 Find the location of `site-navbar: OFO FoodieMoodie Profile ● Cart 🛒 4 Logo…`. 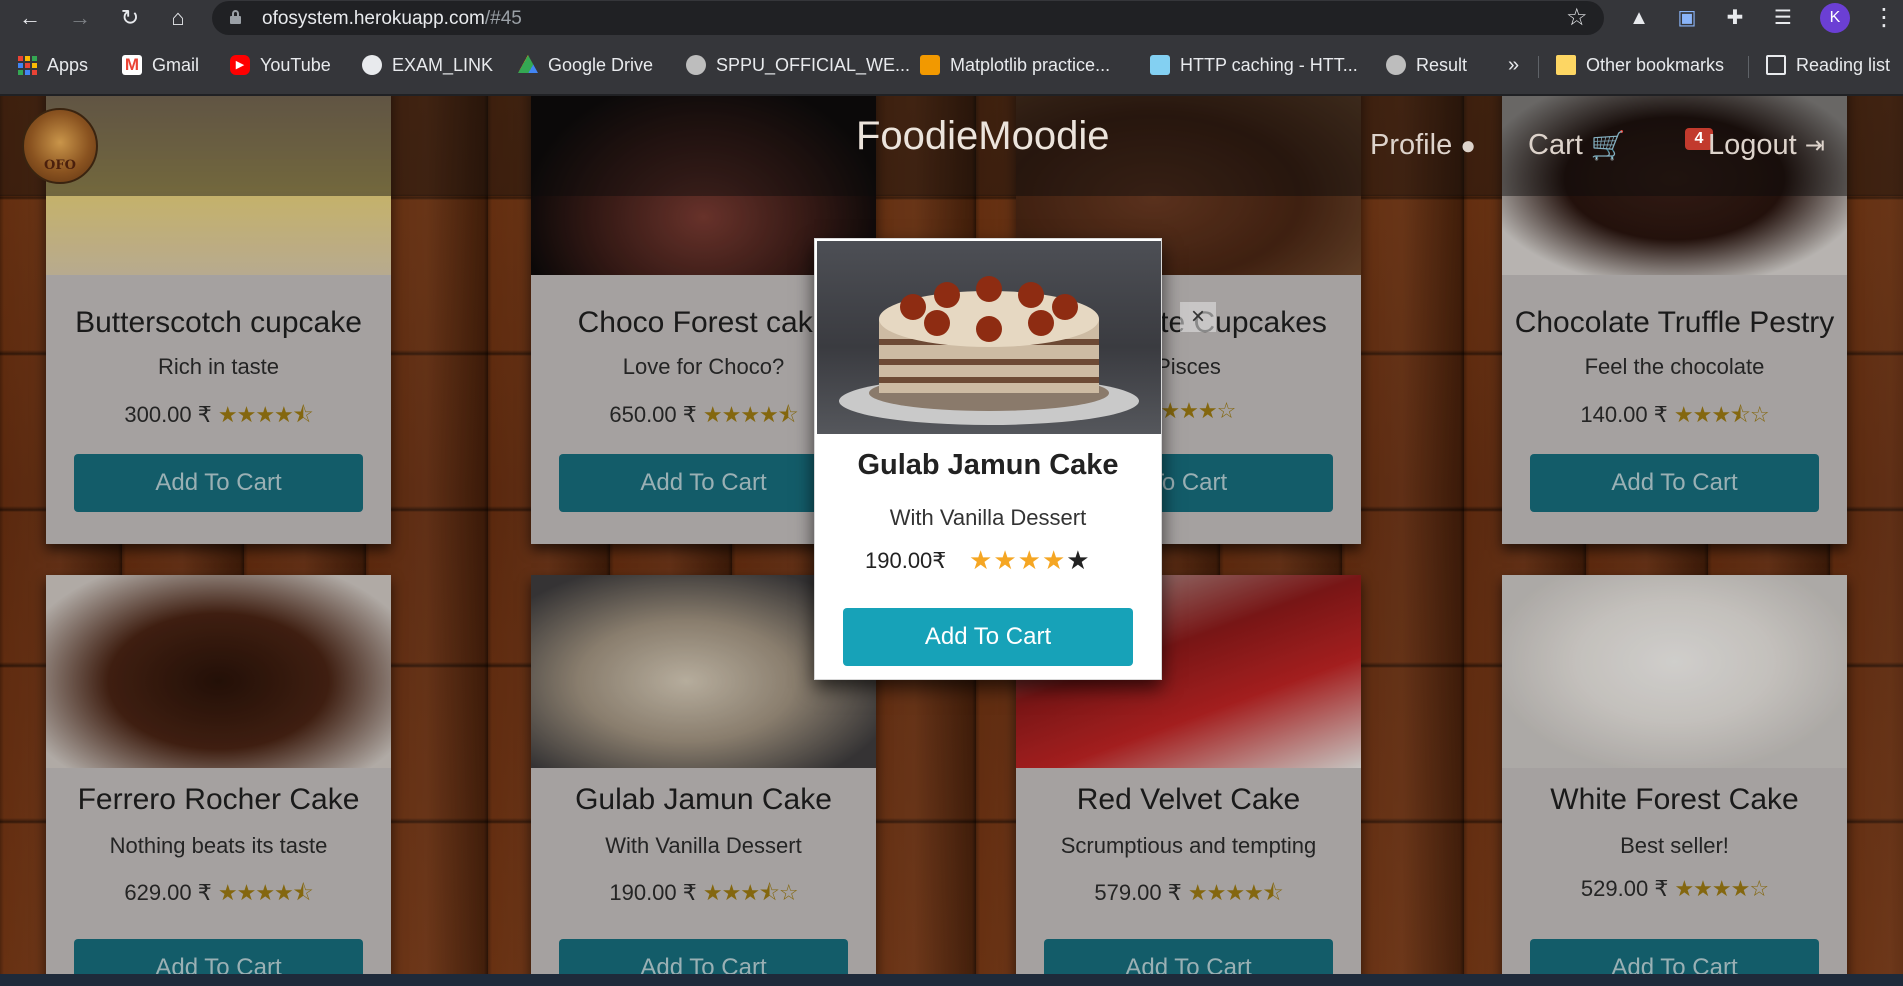

site-navbar: OFO FoodieMoodie Profile ● Cart 🛒 4 Logo… is located at coordinates (951, 146).